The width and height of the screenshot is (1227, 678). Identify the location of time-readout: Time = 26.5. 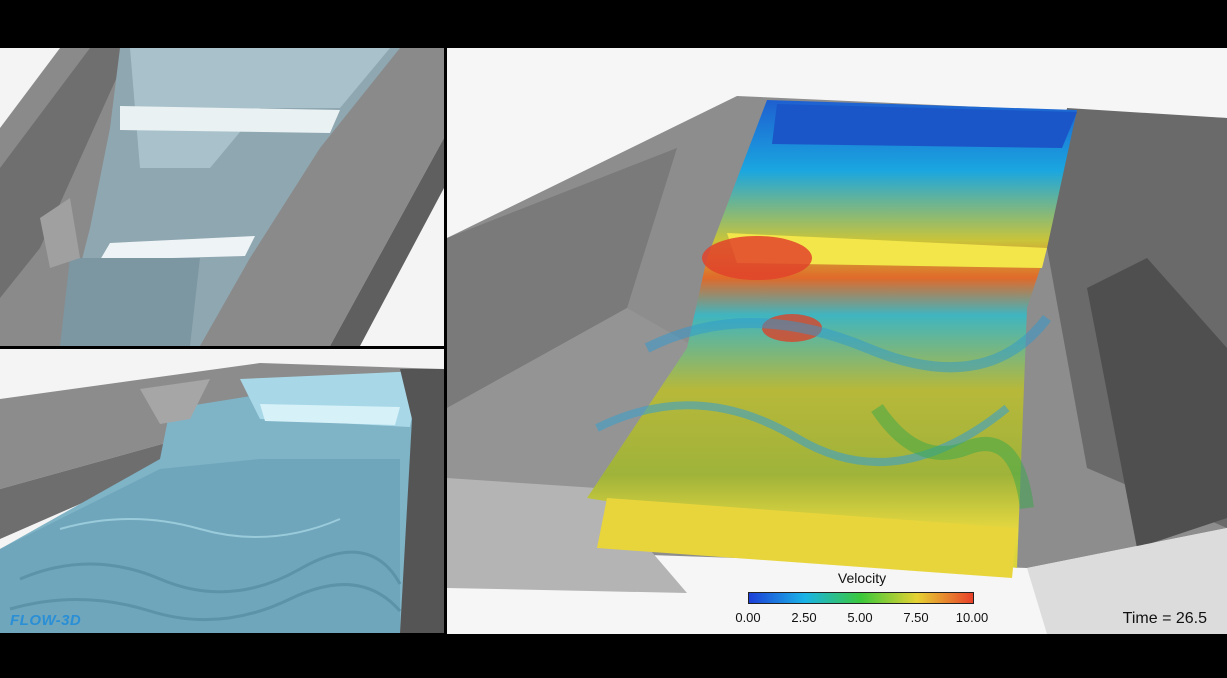
(1164, 618).